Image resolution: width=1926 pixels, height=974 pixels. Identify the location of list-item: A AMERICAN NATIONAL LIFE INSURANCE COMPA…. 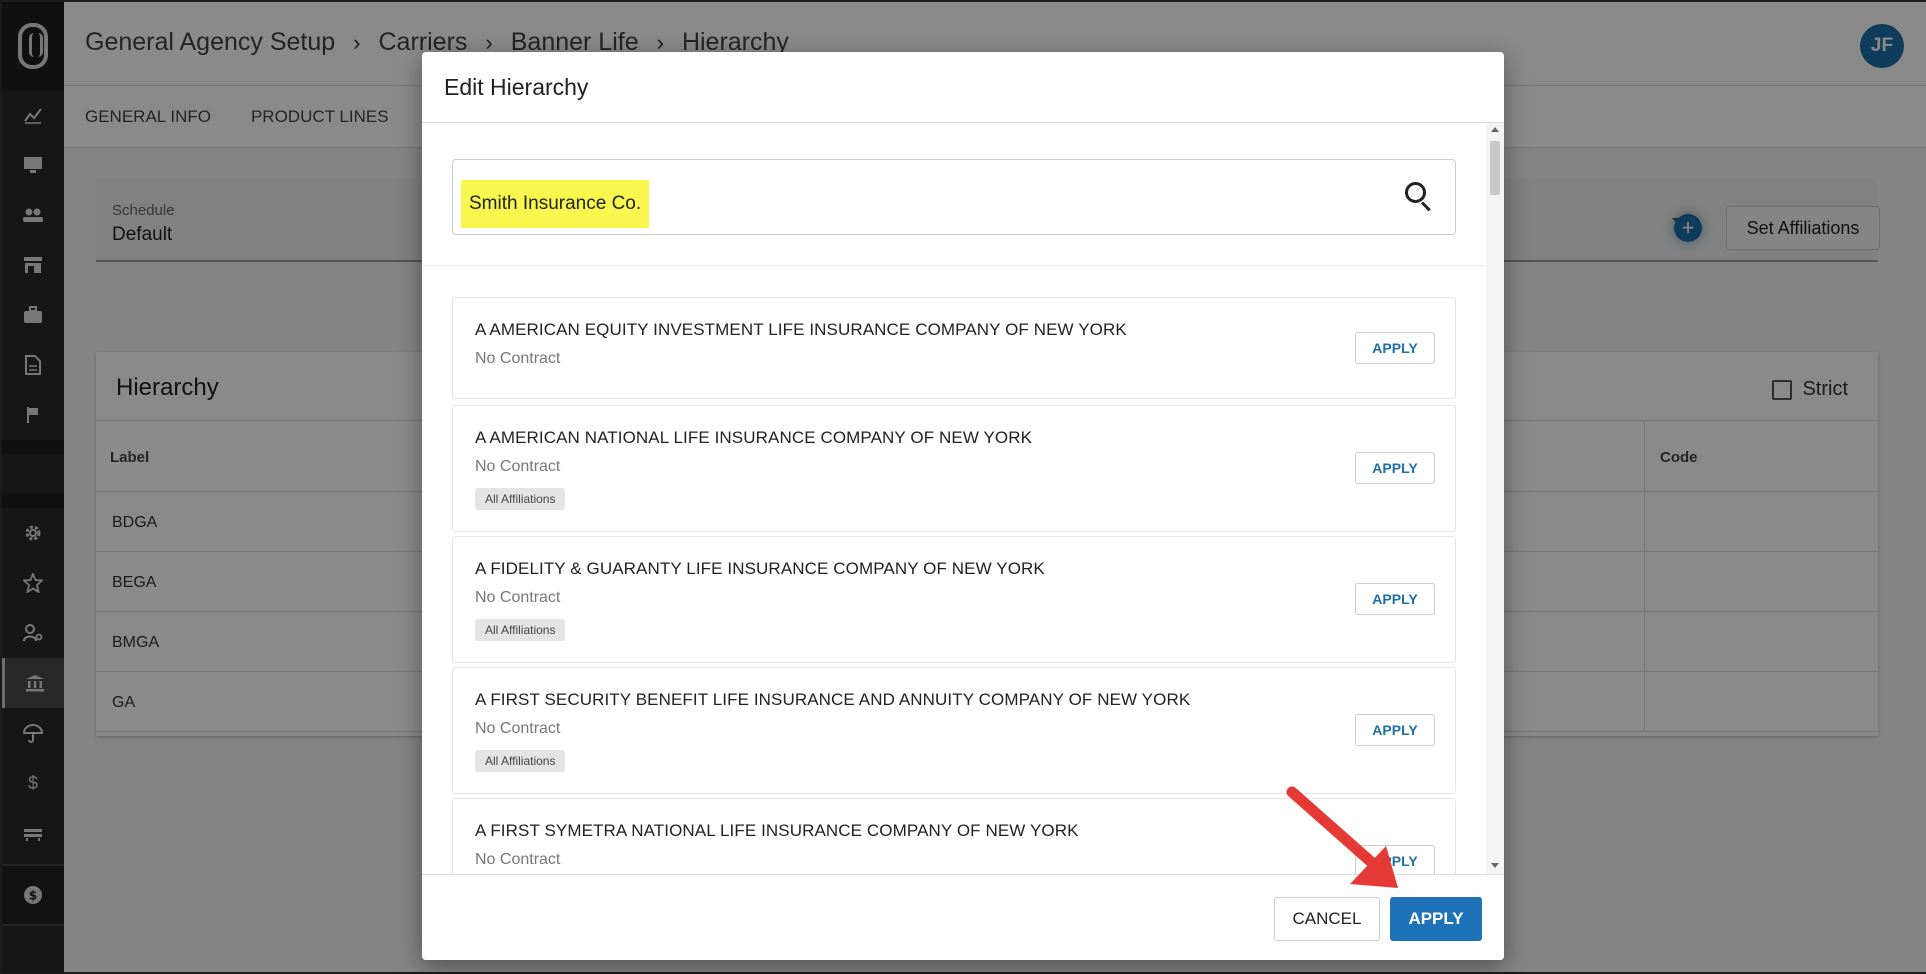
(954, 468).